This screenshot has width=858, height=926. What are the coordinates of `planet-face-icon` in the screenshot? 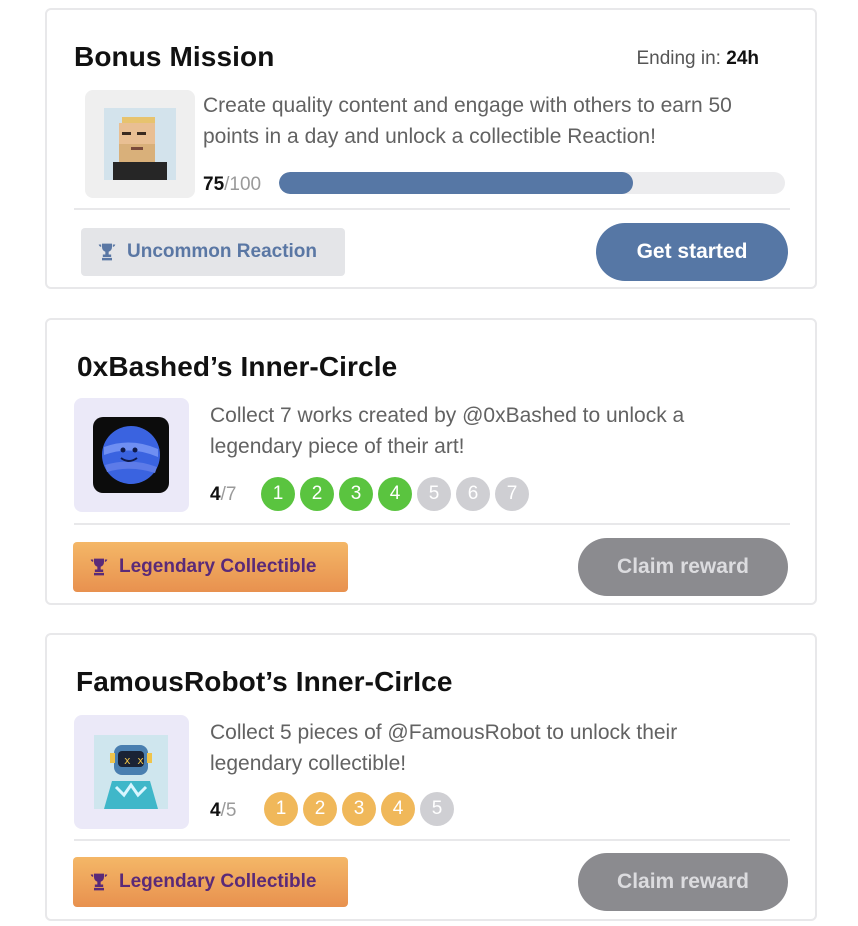 It's located at (131, 455).